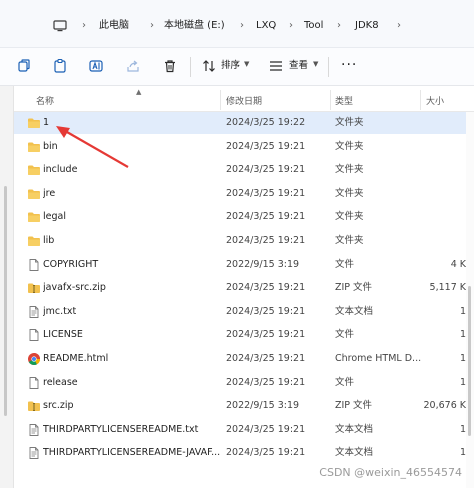 The width and height of the screenshot is (474, 488). I want to click on file-name: release, so click(60, 382).